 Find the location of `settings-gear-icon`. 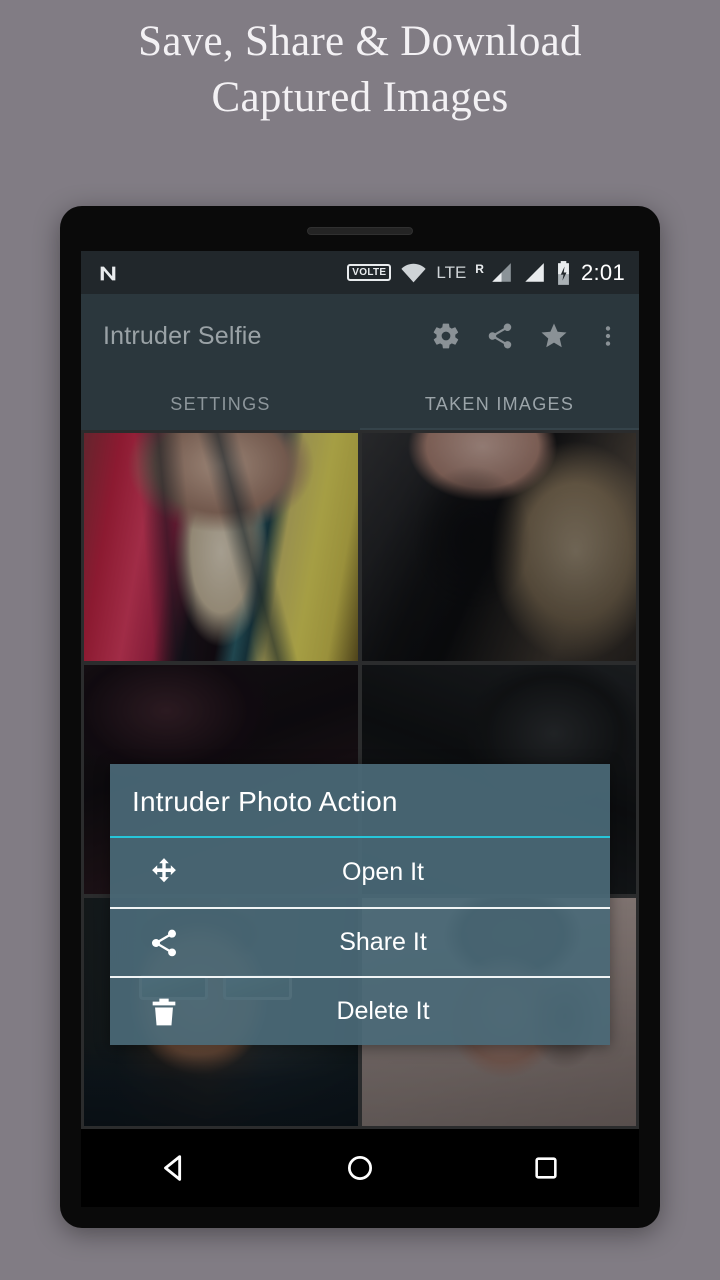

settings-gear-icon is located at coordinates (446, 336).